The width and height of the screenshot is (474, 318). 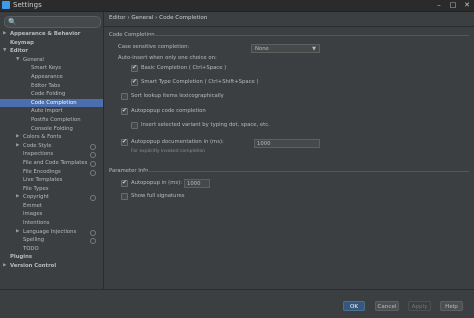 What do you see at coordinates (45, 34) in the screenshot?
I see `tree-item-label: Appearance & Behavior` at bounding box center [45, 34].